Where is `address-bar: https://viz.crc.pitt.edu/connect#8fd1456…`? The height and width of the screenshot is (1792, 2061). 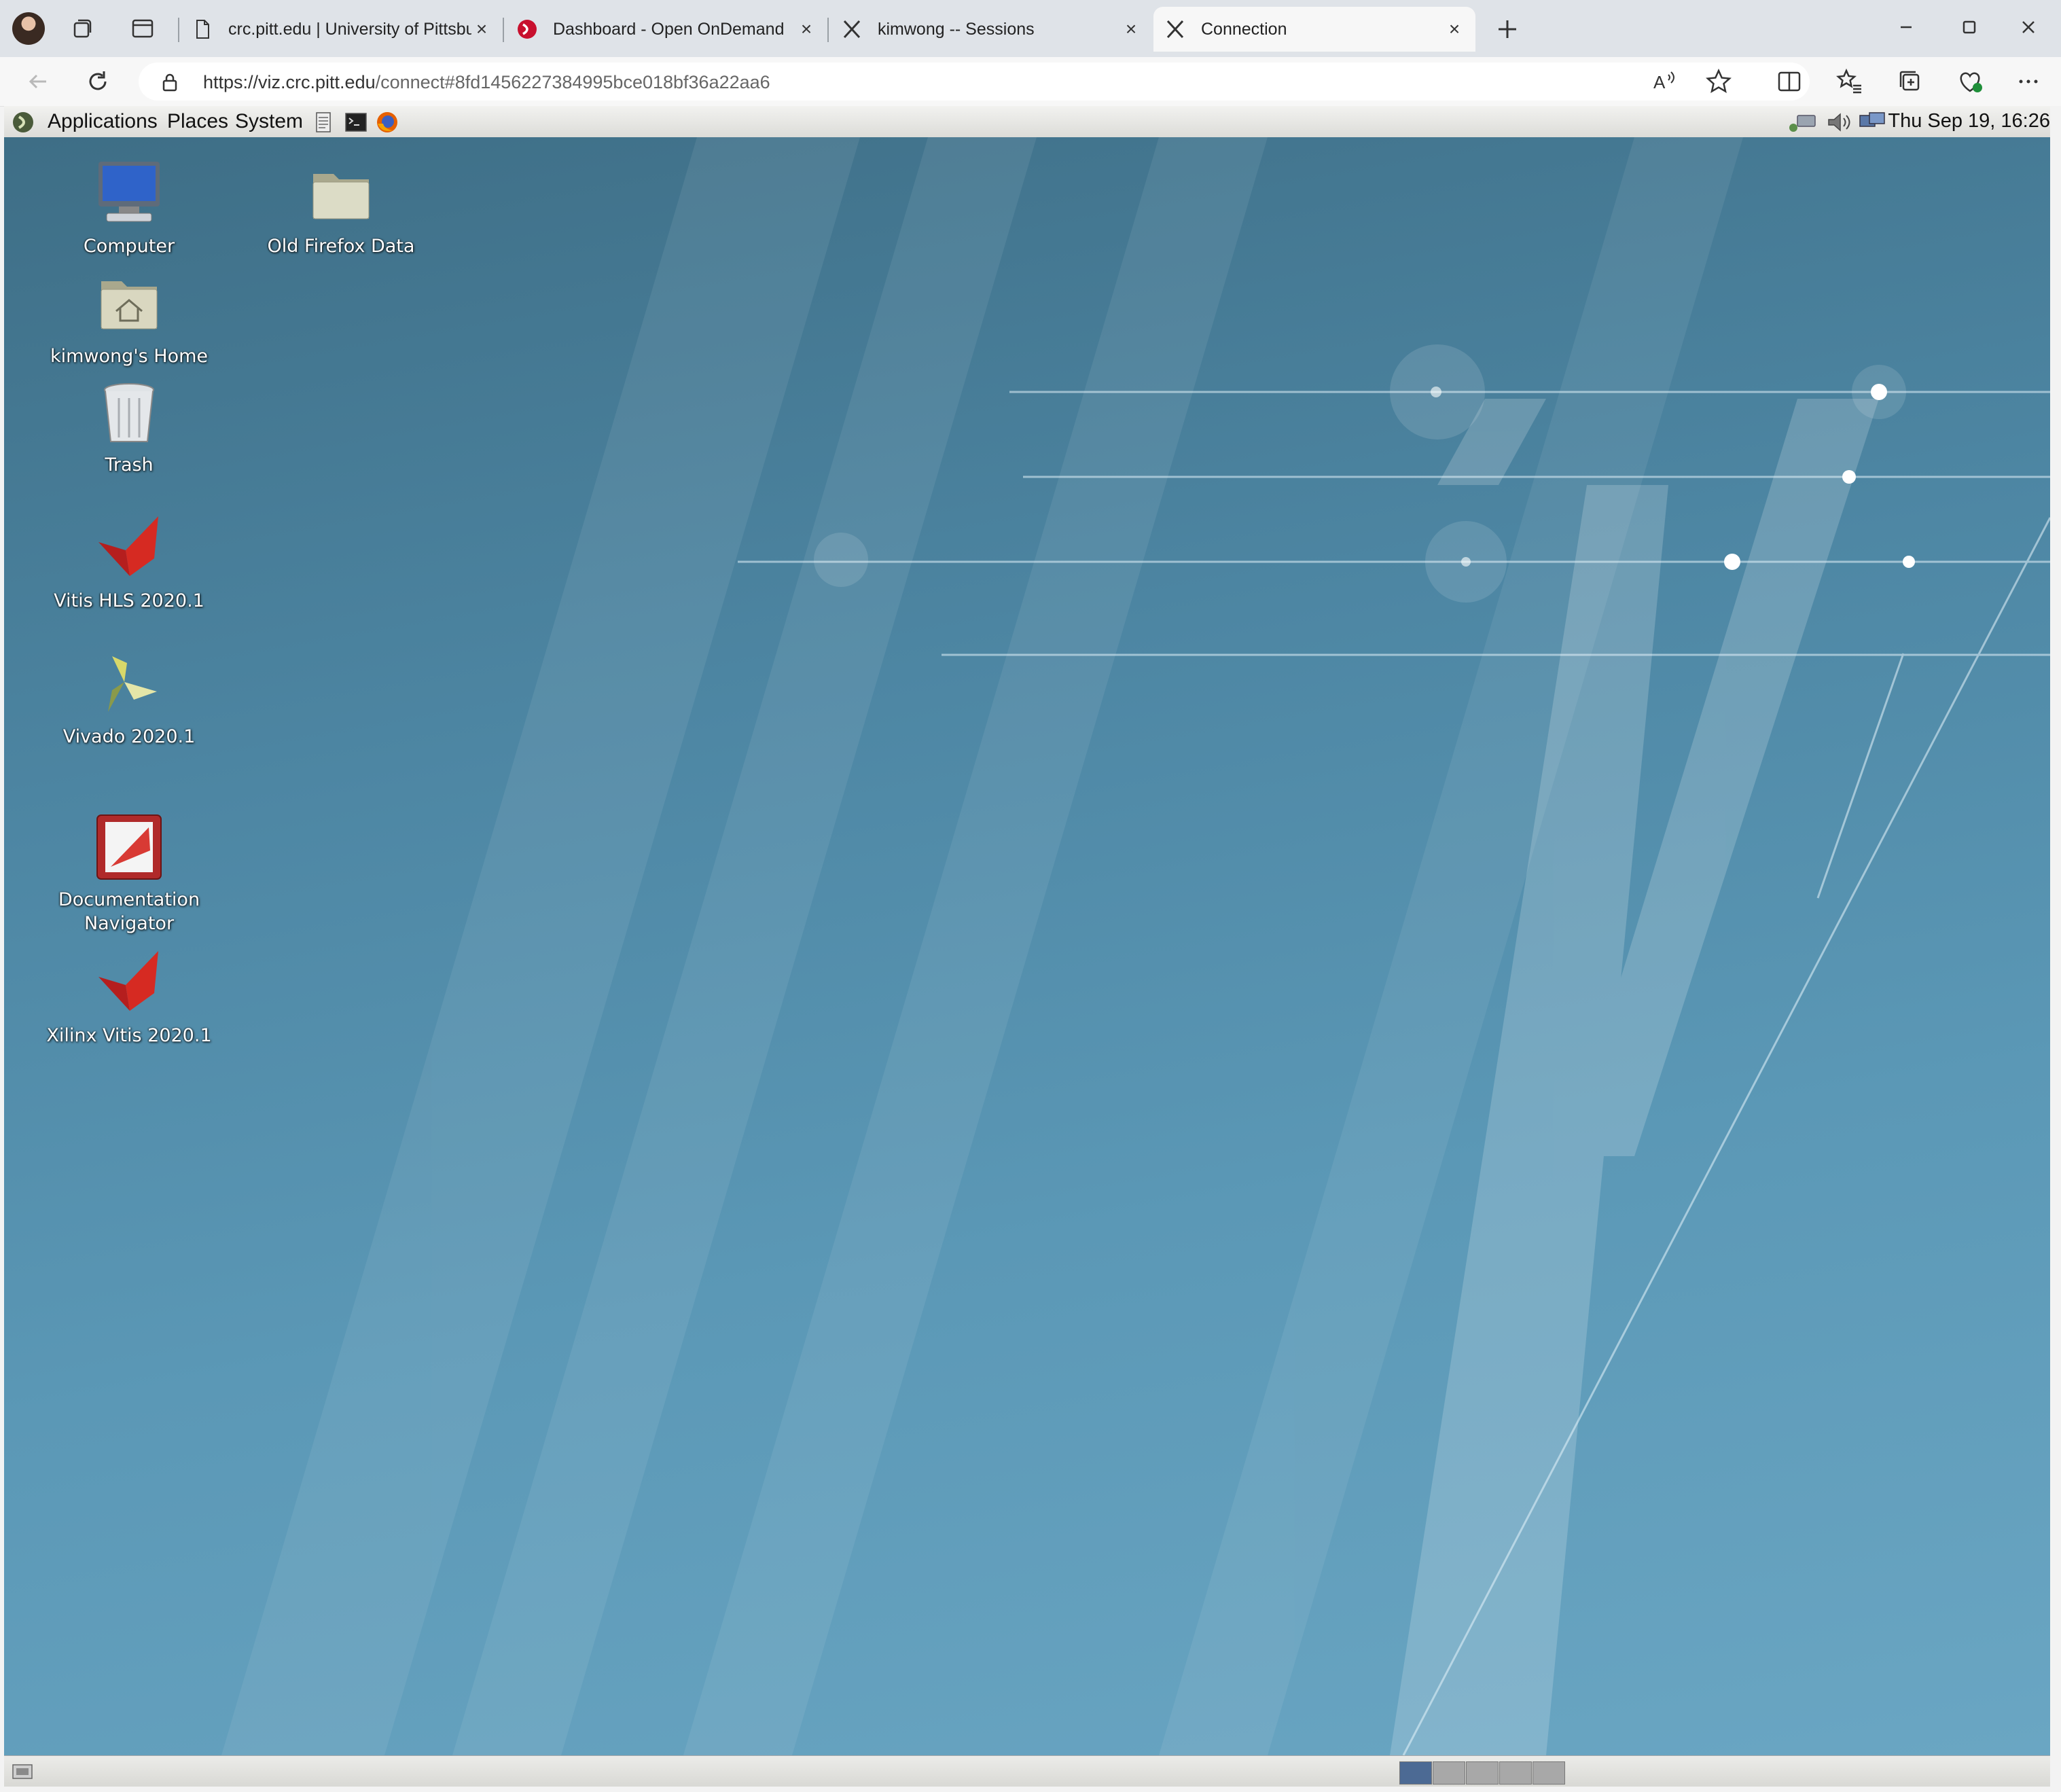
address-bar: https://viz.crc.pitt.edu/connect#8fd1456… is located at coordinates (974, 81).